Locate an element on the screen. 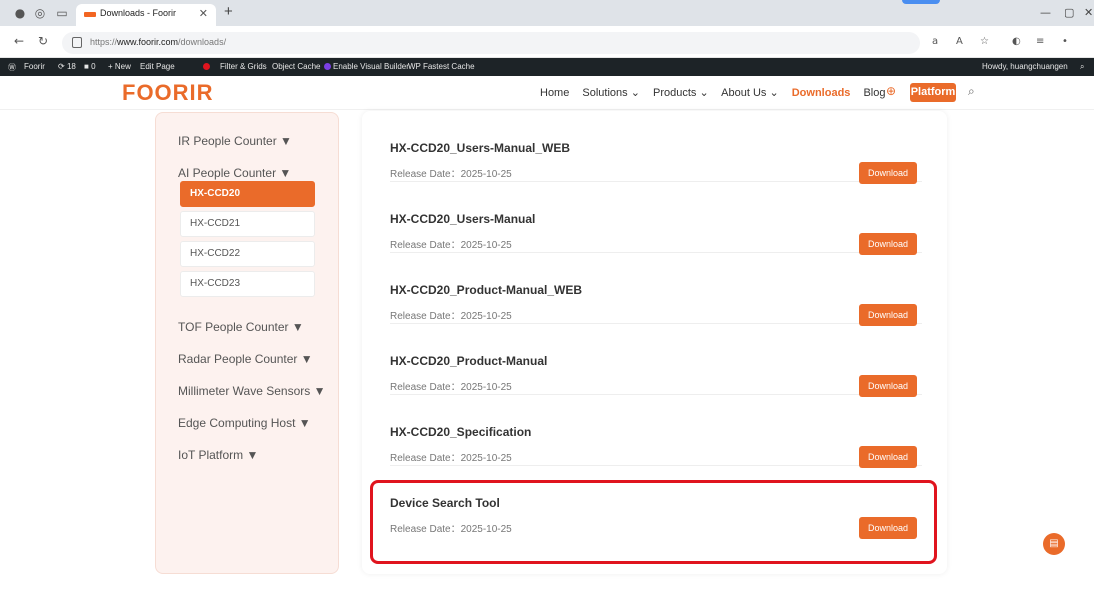  category-iot-platform: IoT Platform ▼ is located at coordinates (218, 455).